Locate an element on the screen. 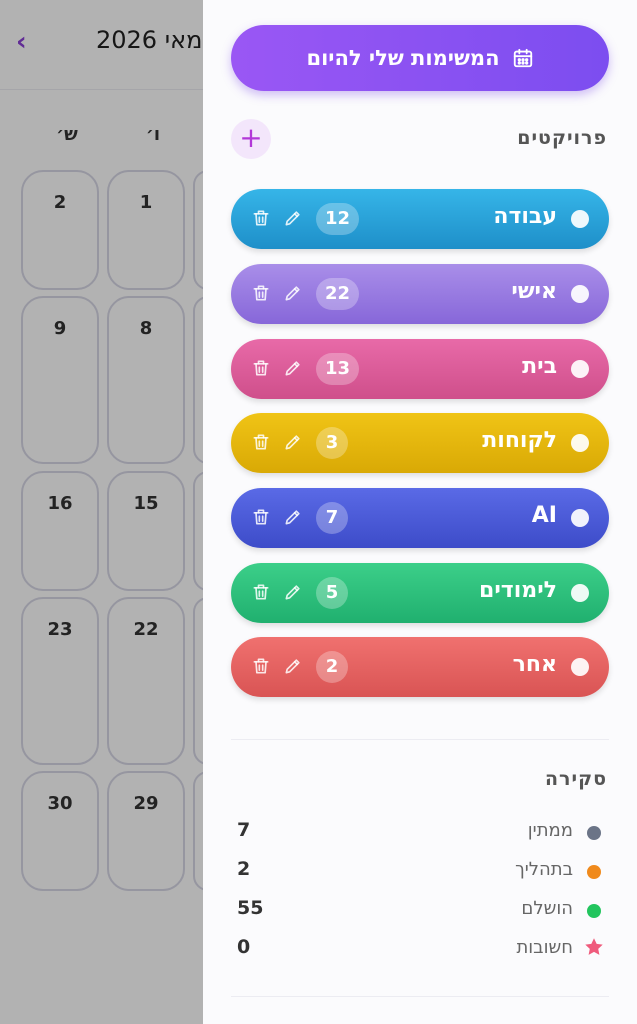 This screenshot has width=637, height=1024. project-count-badge: 22 is located at coordinates (338, 294).